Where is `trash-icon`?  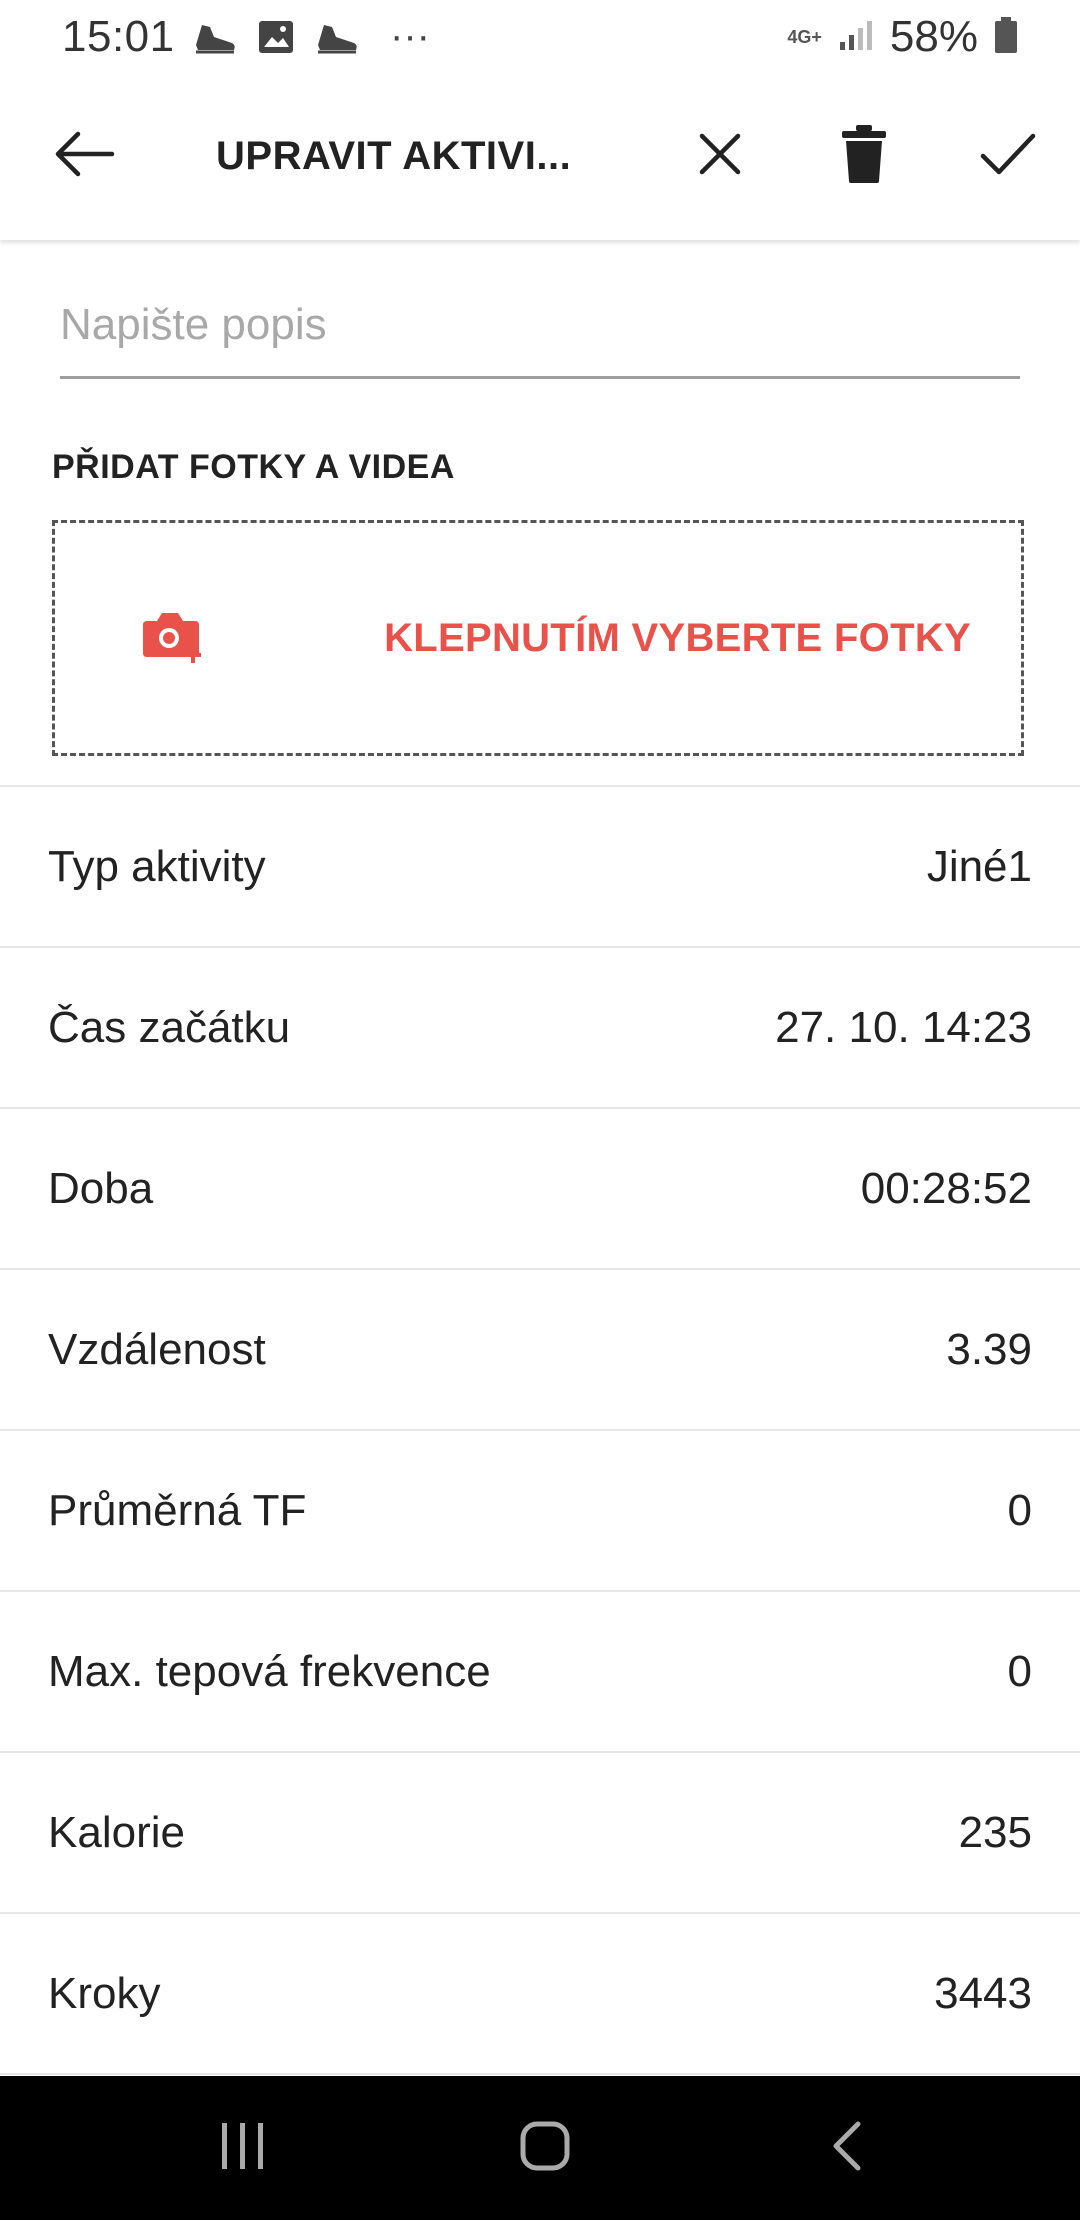
trash-icon is located at coordinates (864, 156).